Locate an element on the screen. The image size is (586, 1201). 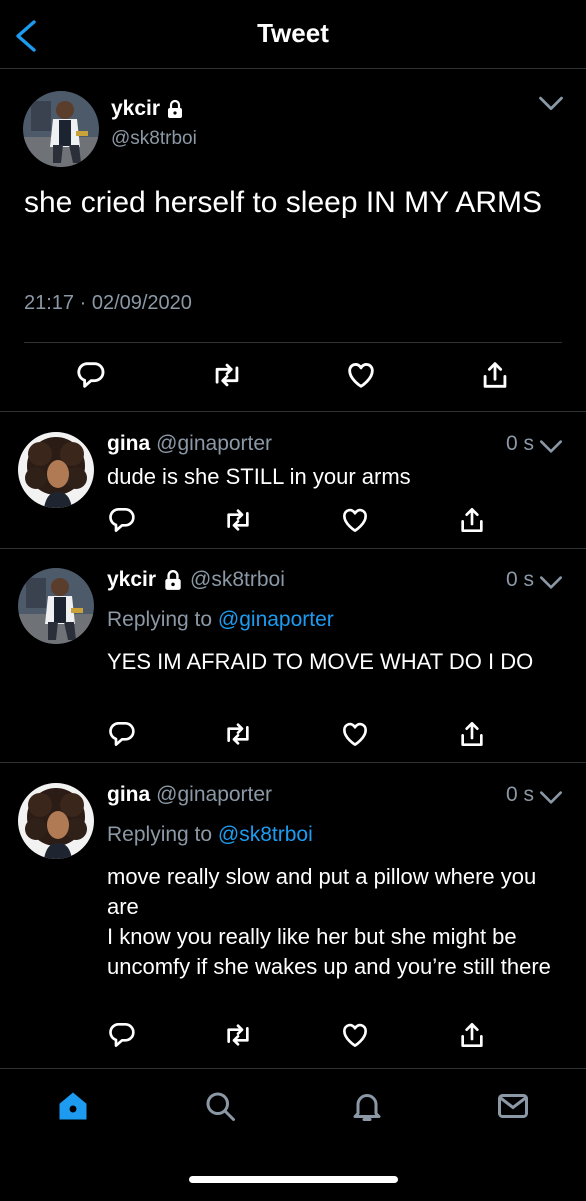
mention-link: @ginaporter is located at coordinates (276, 619).